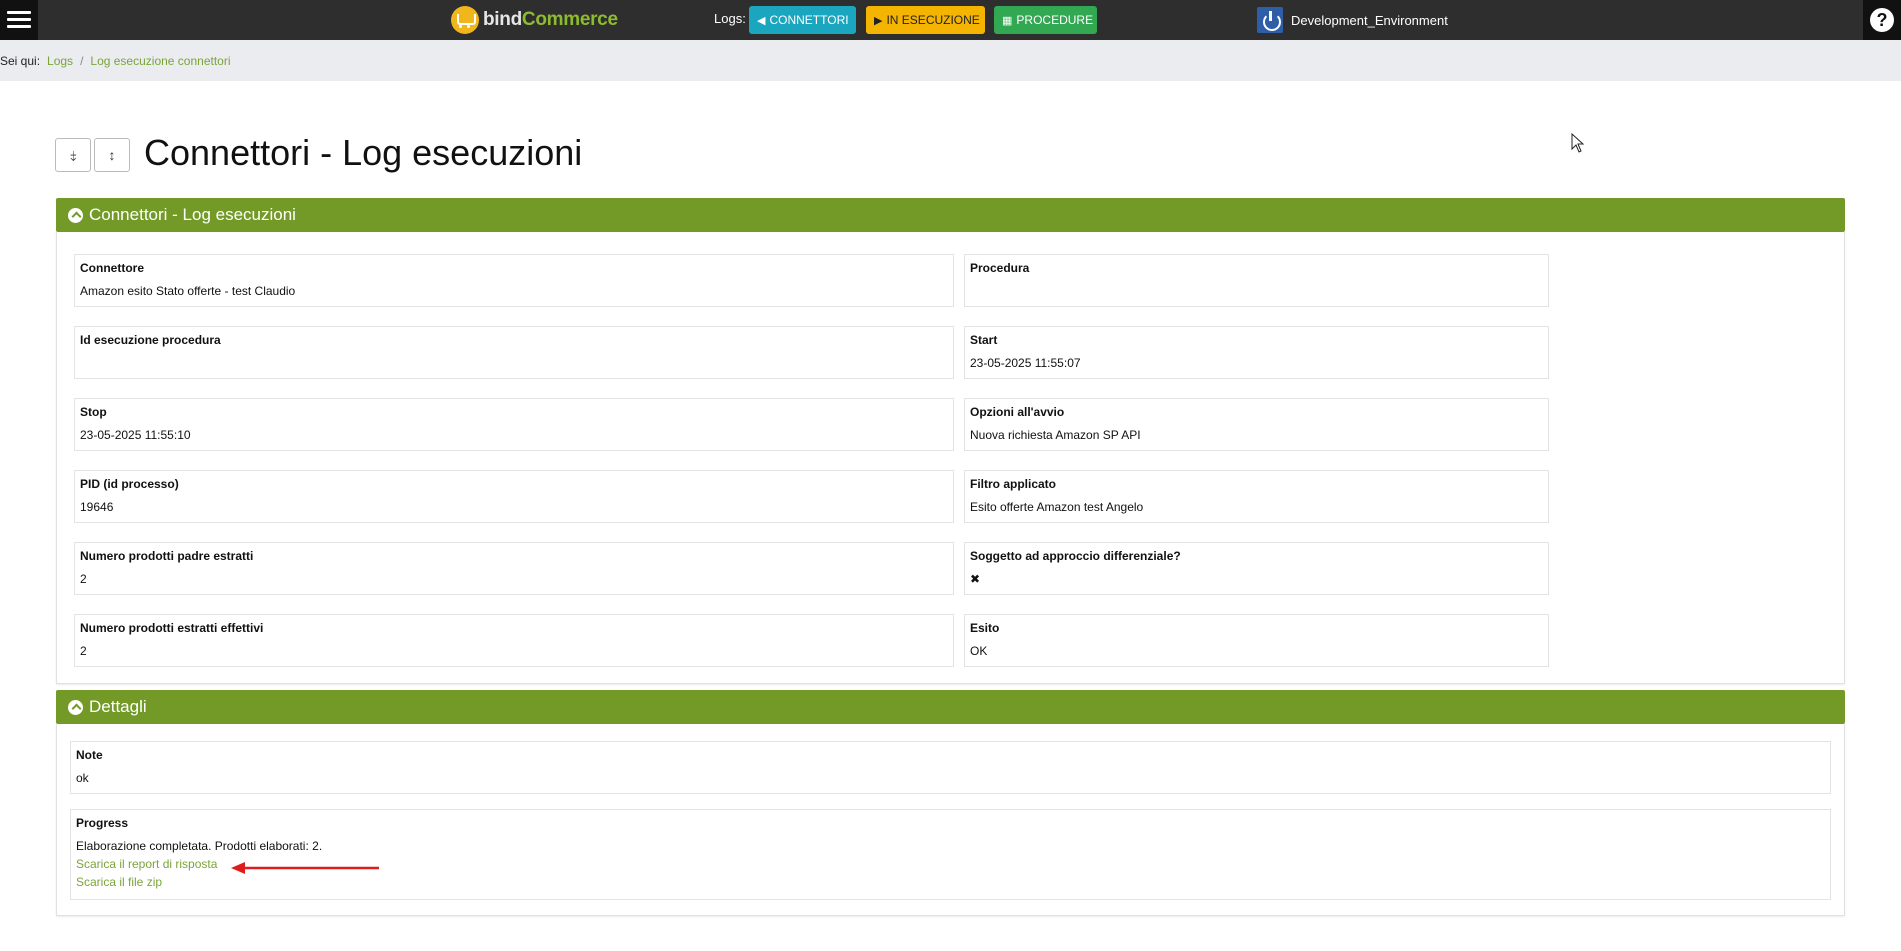 The height and width of the screenshot is (951, 1901). I want to click on field-pid: PID (id processo) 19646, so click(514, 496).